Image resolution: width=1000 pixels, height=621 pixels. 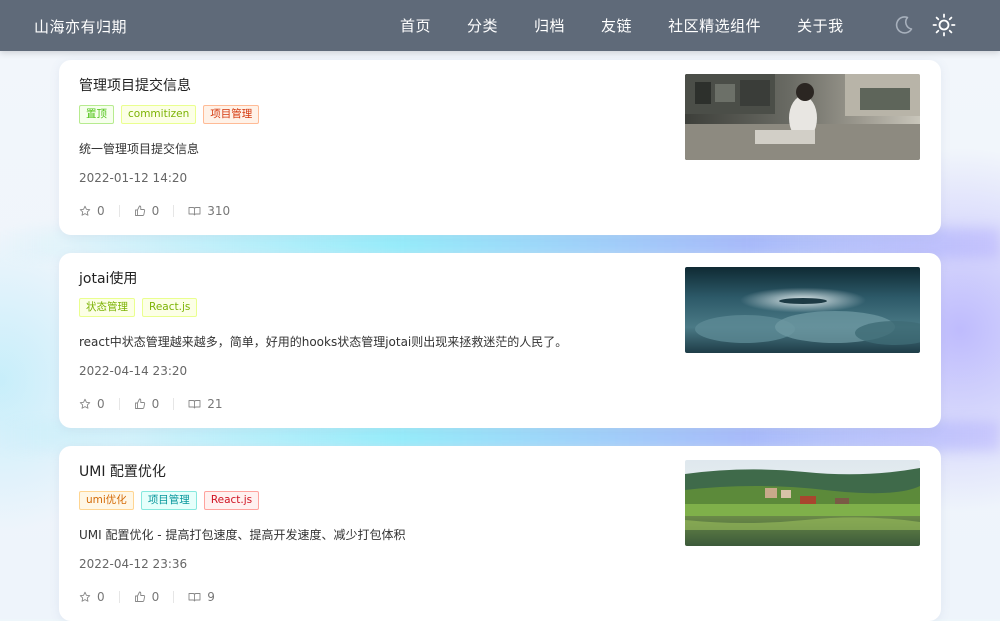 What do you see at coordinates (159, 114) in the screenshot?
I see `tag: commitizen` at bounding box center [159, 114].